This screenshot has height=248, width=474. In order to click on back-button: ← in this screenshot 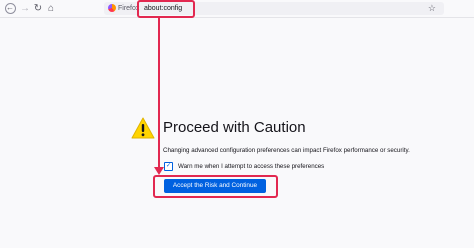, I will do `click(10, 8)`.